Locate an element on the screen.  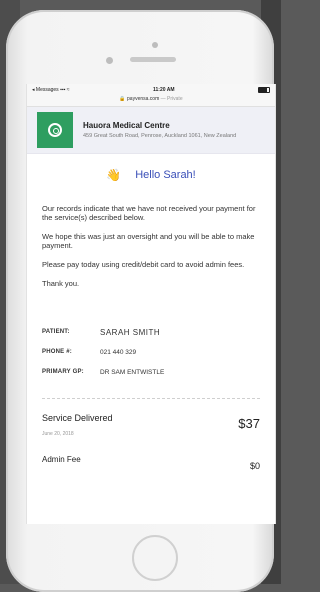
status-left: ◂ Messages ▪▪▪ ≈ is located at coordinates (51, 90).